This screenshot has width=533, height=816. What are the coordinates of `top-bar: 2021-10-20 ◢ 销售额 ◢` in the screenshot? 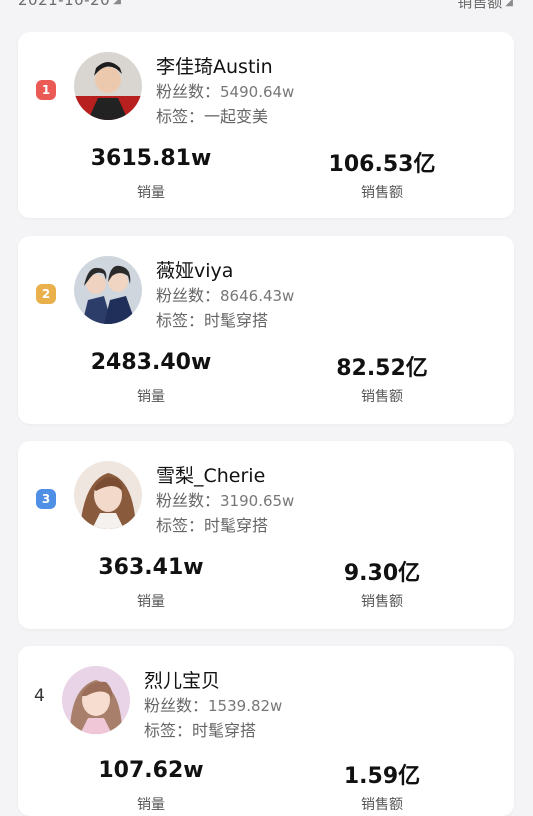 It's located at (266, 9).